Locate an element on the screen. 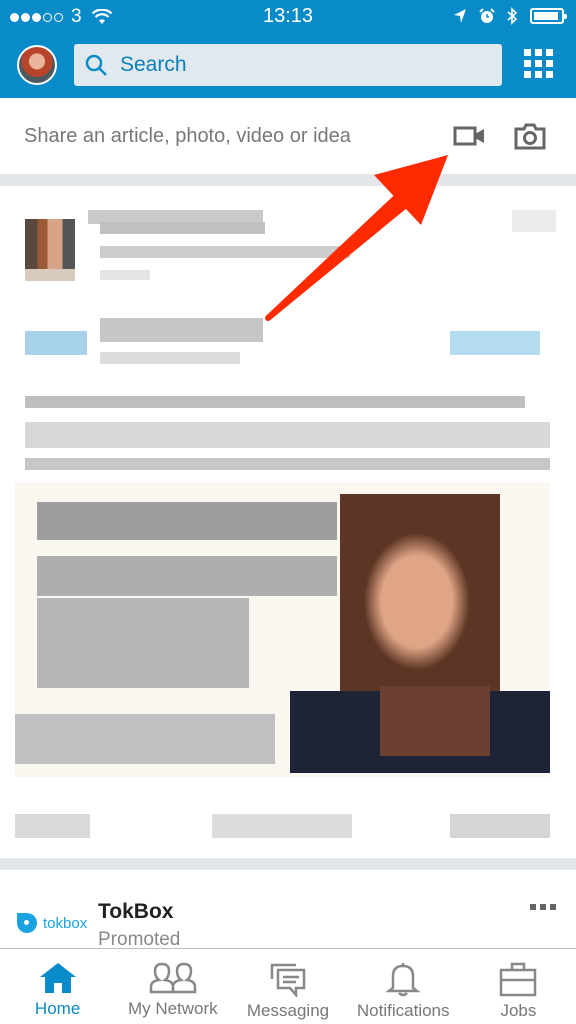  nav-home: Home is located at coordinates (57, 986).